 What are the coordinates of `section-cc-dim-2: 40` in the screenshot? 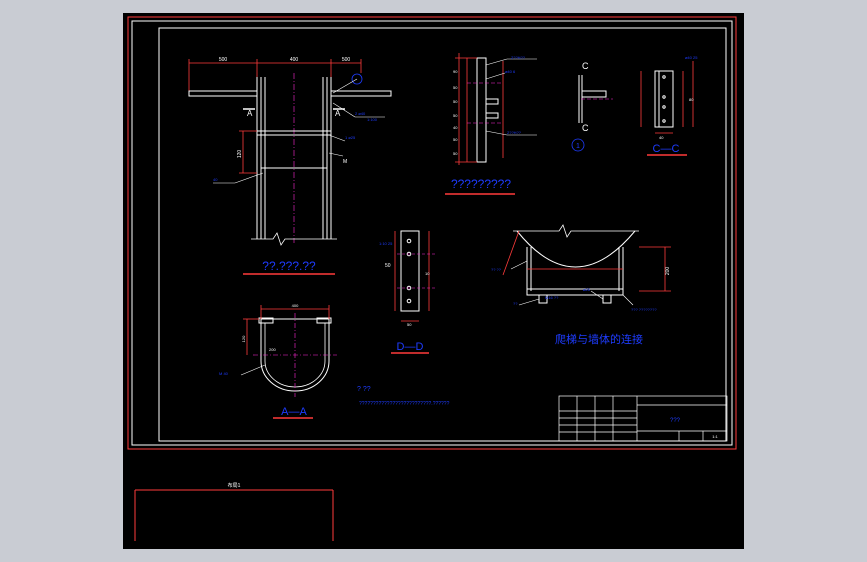 It's located at (661, 137).